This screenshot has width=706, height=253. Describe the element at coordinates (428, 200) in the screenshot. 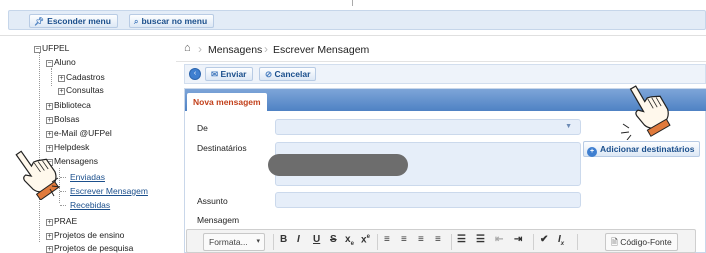

I see `subject-input` at that location.